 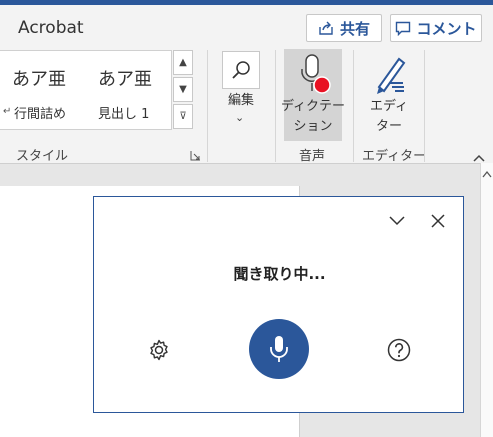 I want to click on share-button: 共有, so click(x=344, y=28).